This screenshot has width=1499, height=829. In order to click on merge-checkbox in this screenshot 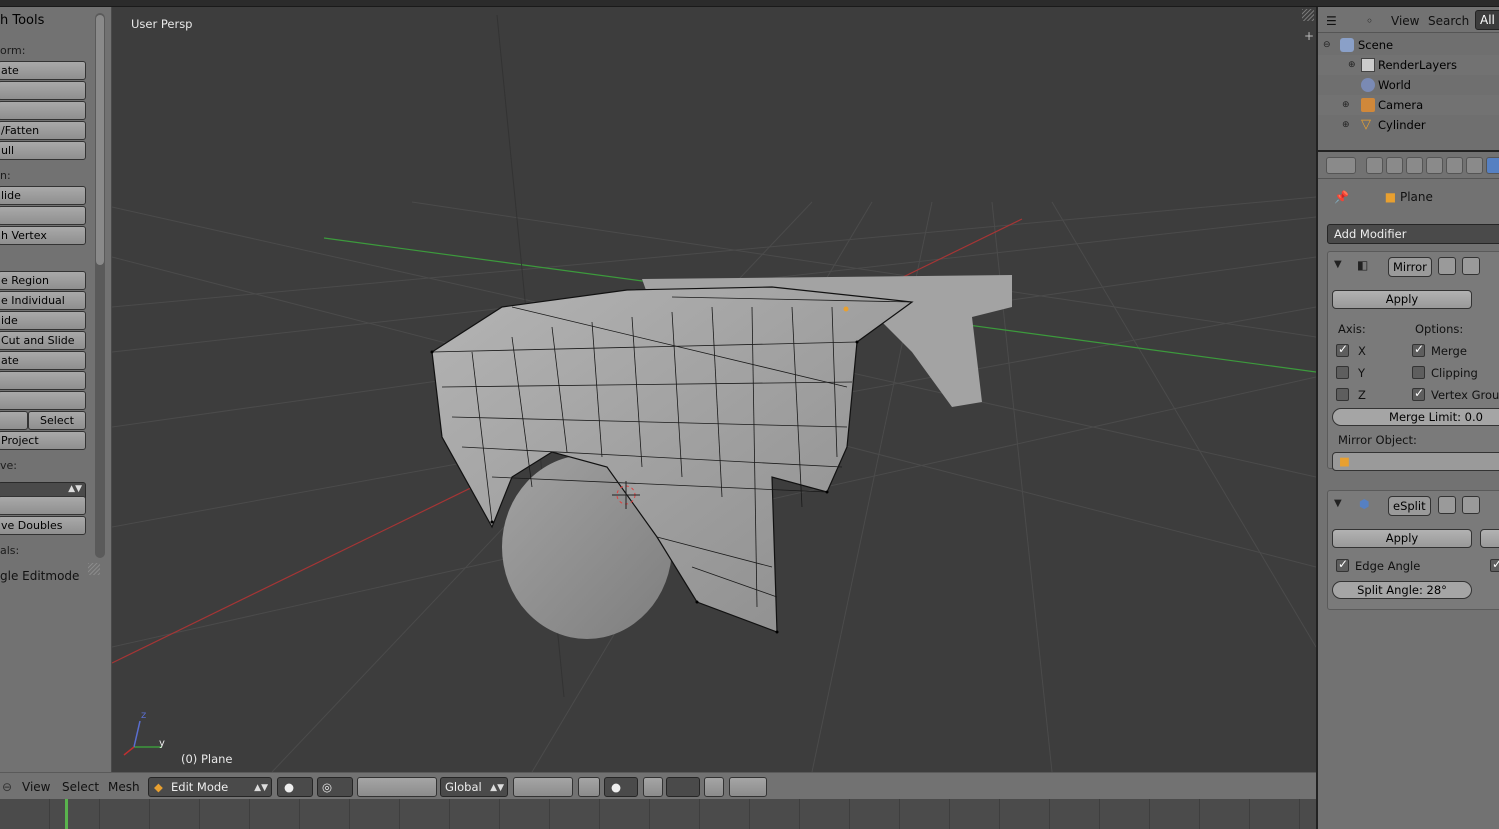, I will do `click(1418, 349)`.